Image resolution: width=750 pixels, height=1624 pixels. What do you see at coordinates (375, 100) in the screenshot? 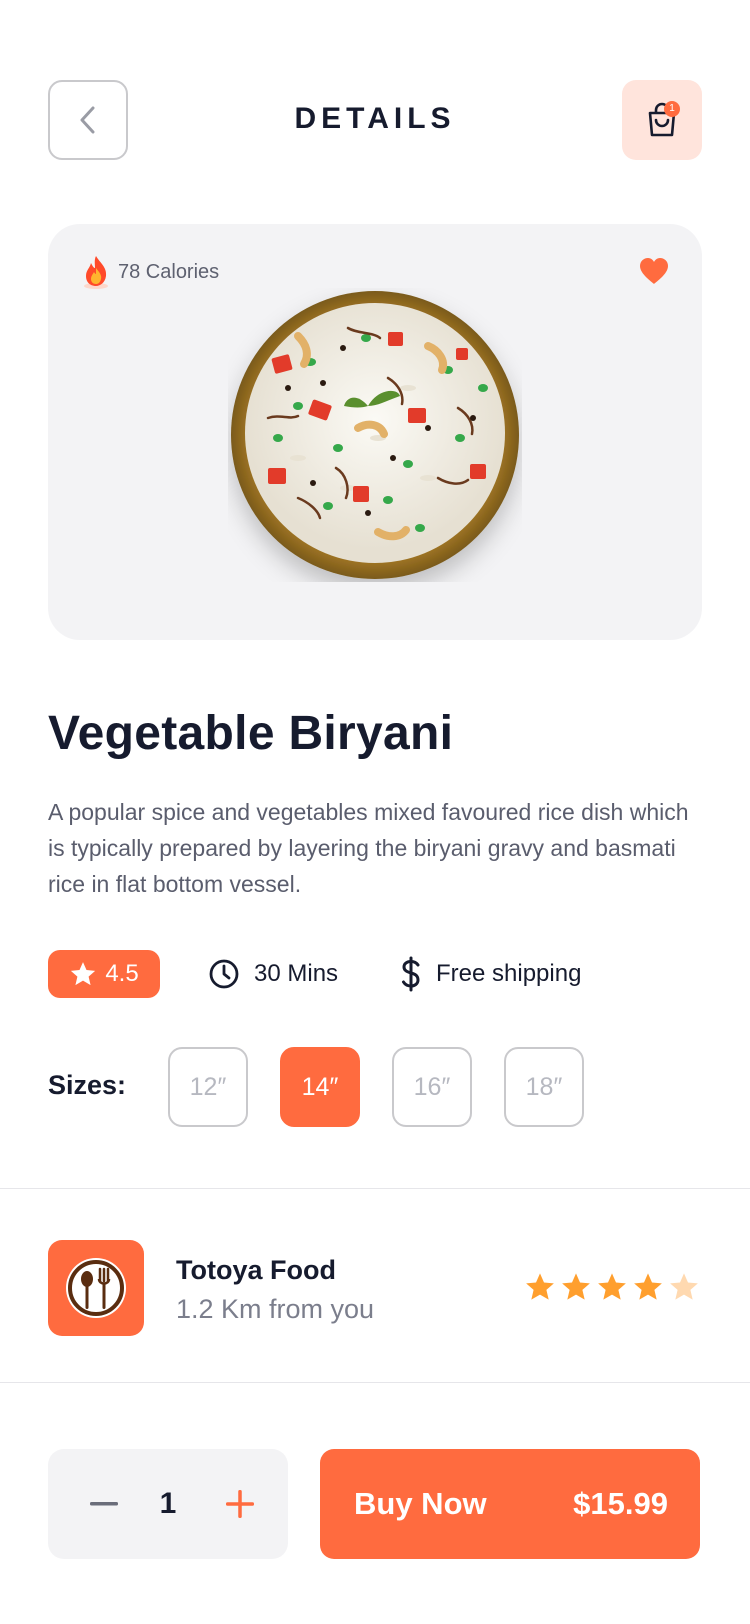
I see `header: DETAILS 1` at bounding box center [375, 100].